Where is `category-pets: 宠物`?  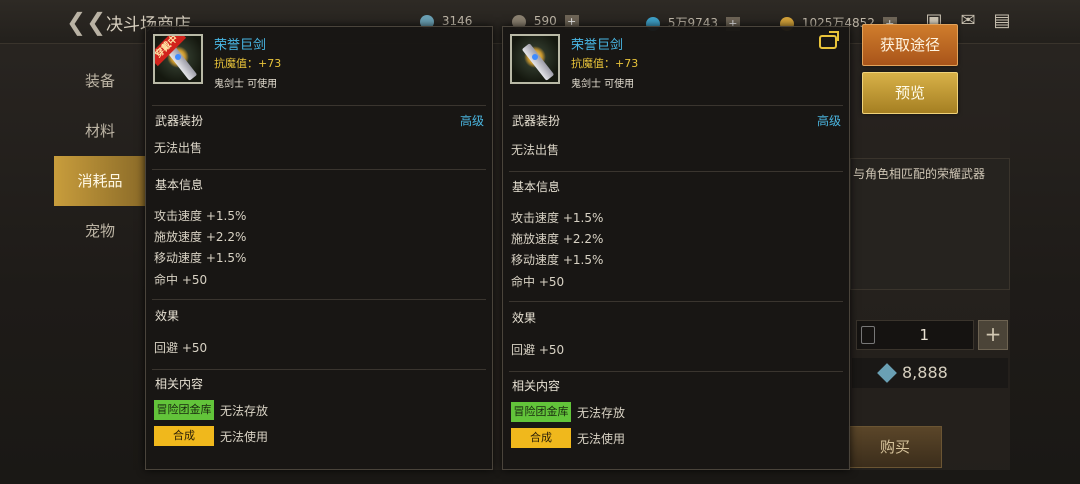 category-pets: 宠物 is located at coordinates (100, 231).